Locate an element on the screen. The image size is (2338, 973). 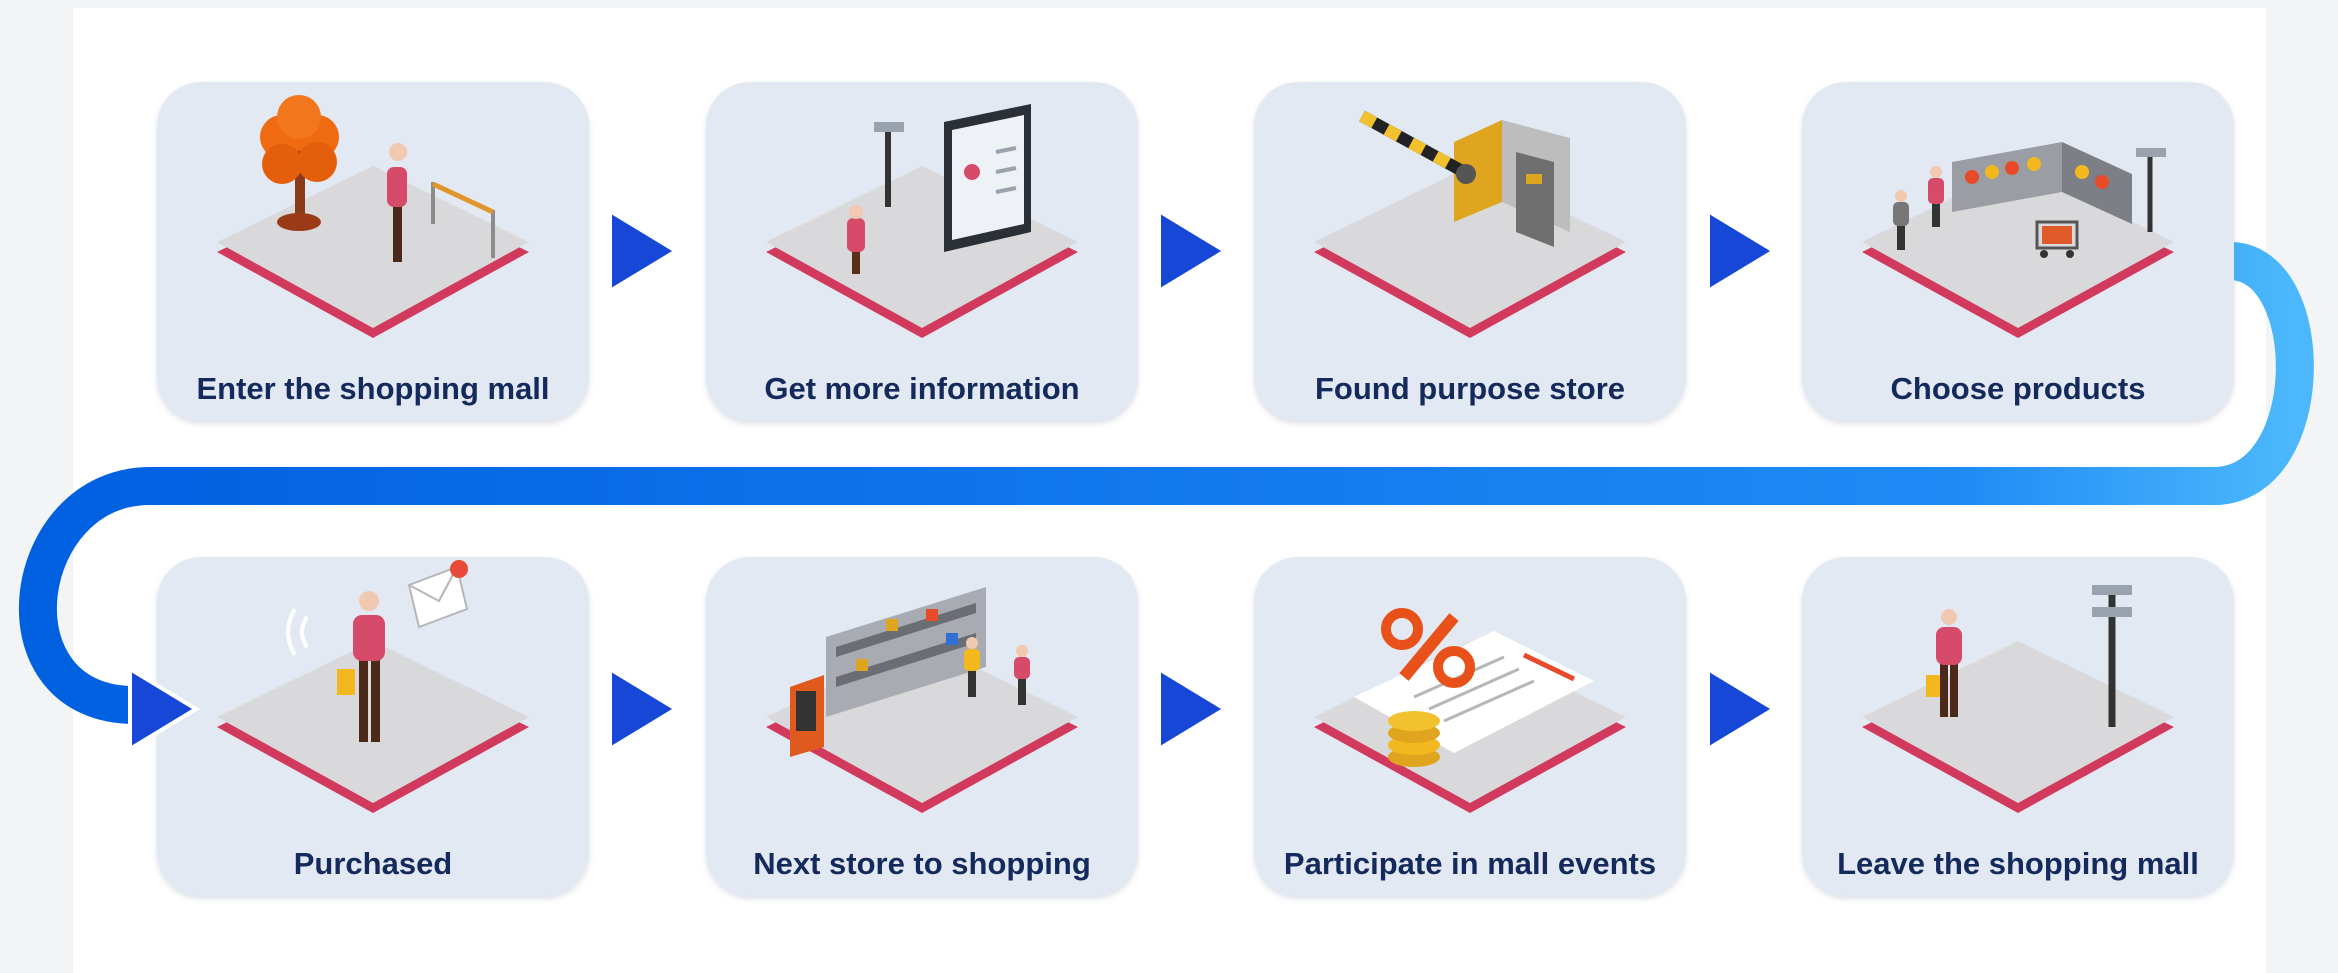
step-card-next-store: Next store to shopping is located at coordinates (922, 726).